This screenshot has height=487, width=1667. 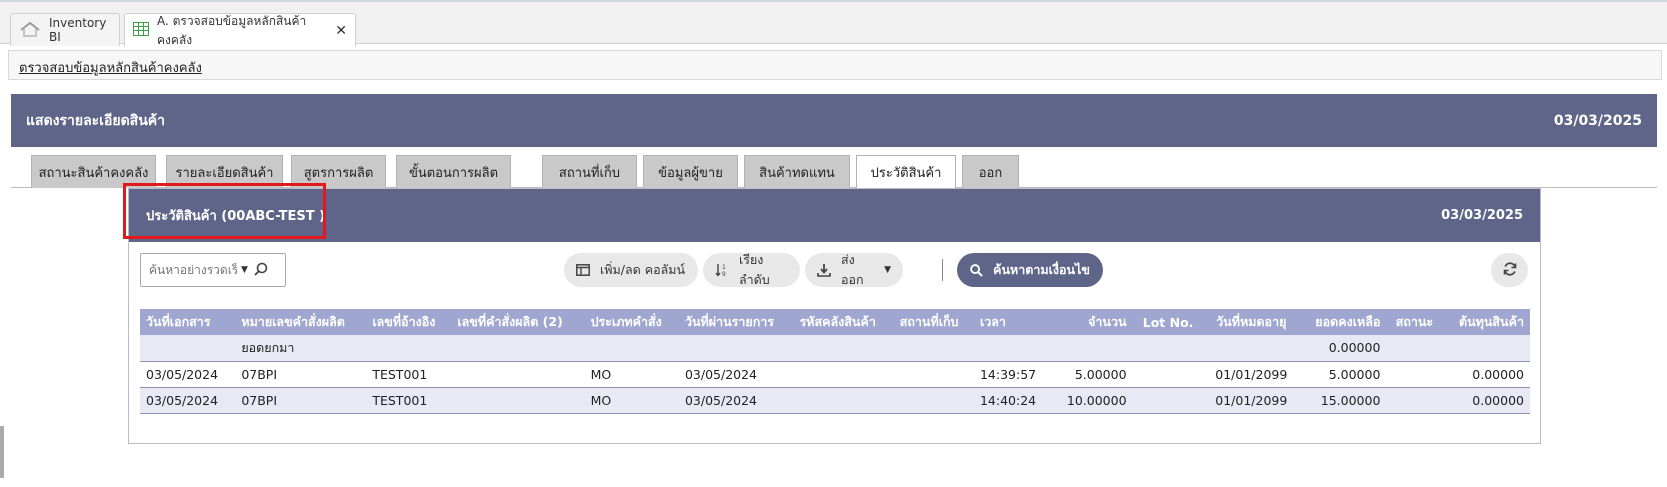 What do you see at coordinates (834, 120) in the screenshot?
I see `page-header: แสดงรายละเอียดสินค้า 03/03/2025` at bounding box center [834, 120].